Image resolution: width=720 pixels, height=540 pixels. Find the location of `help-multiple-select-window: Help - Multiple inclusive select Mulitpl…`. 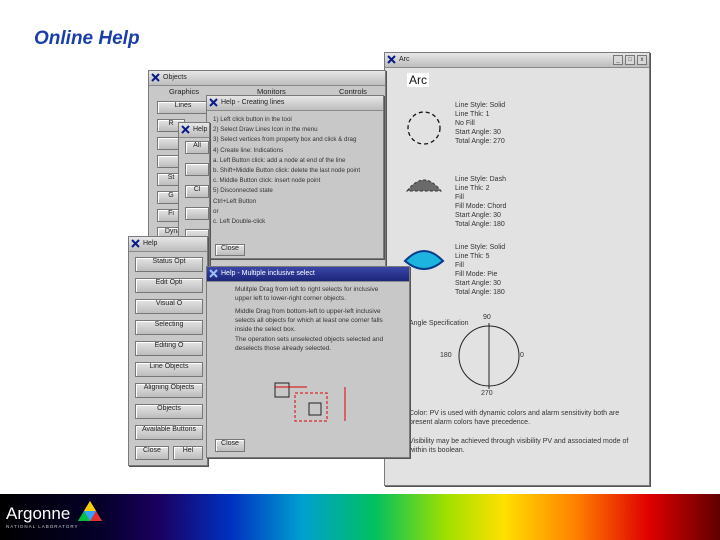

help-multiple-select-window: Help - Multiple inclusive select Mulitpl… is located at coordinates (308, 362).